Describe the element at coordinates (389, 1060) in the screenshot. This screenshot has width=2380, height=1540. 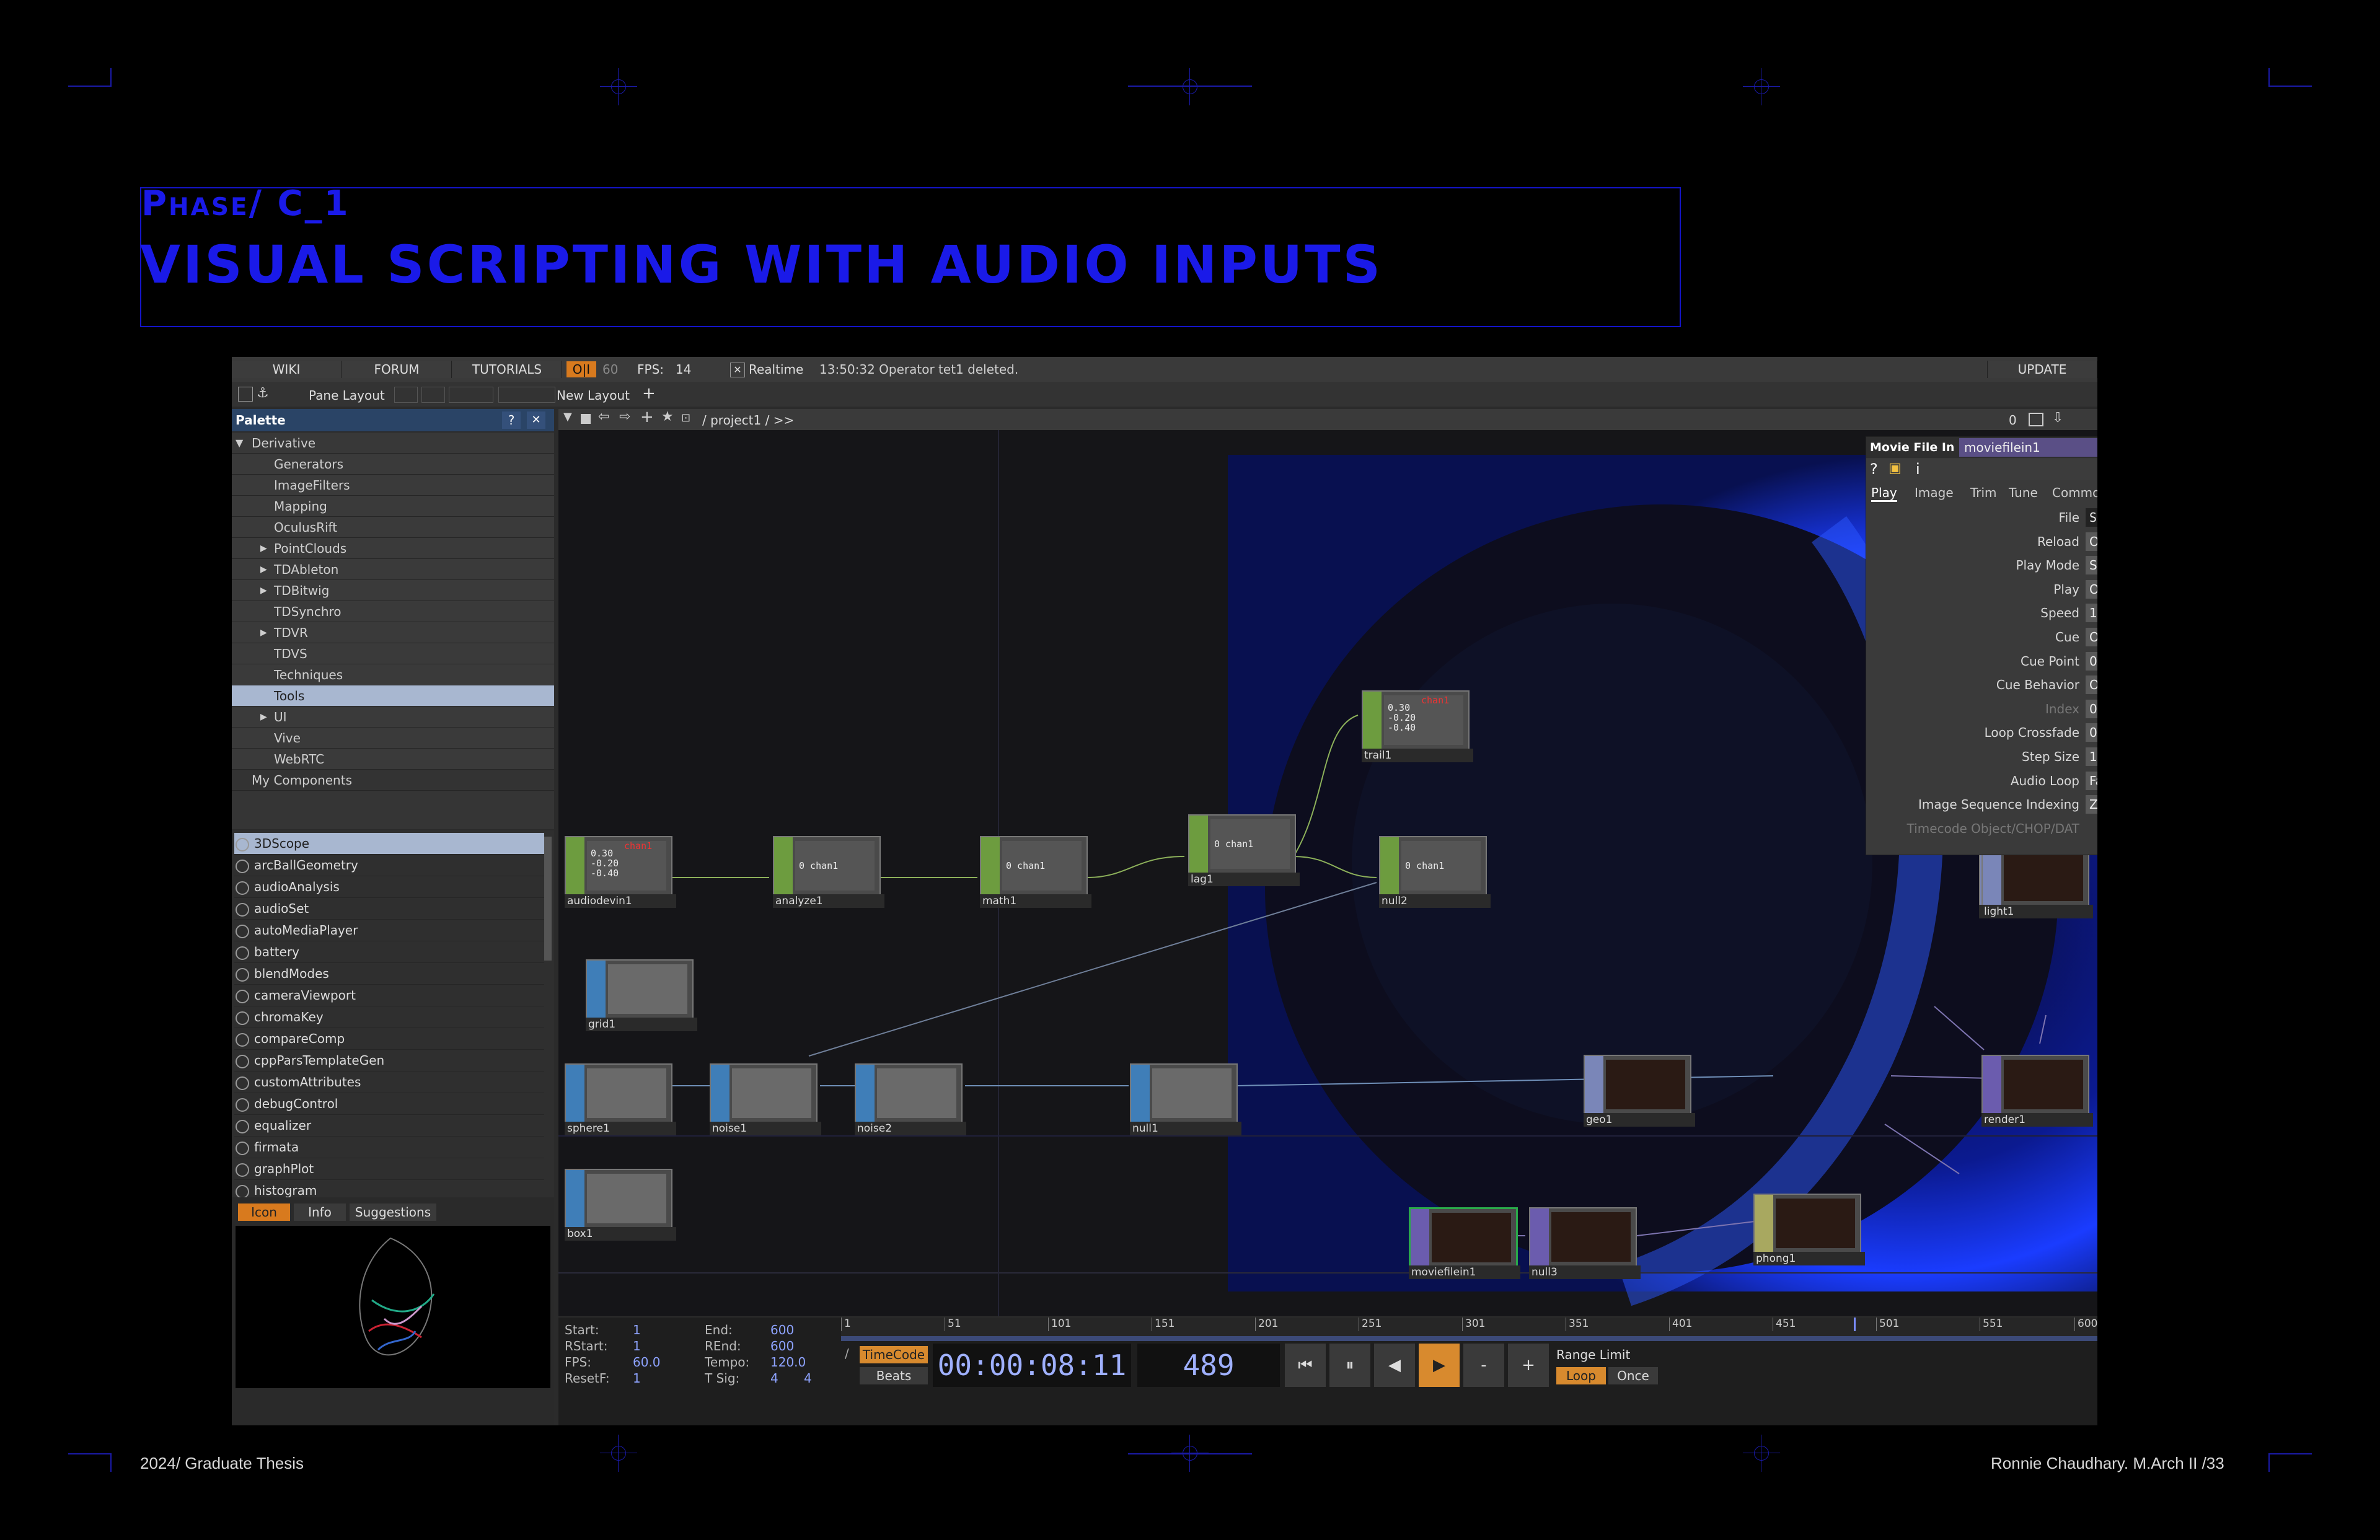
I see `component-item: cppParsTemplateGen` at that location.